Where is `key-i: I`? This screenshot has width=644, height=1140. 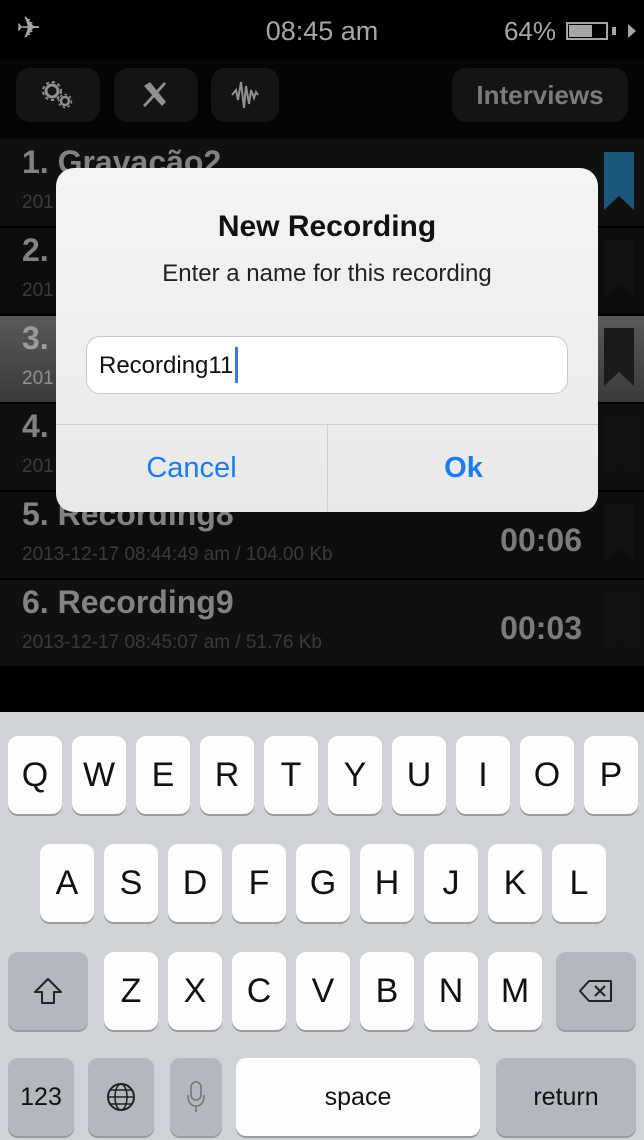
key-i: I is located at coordinates (483, 775).